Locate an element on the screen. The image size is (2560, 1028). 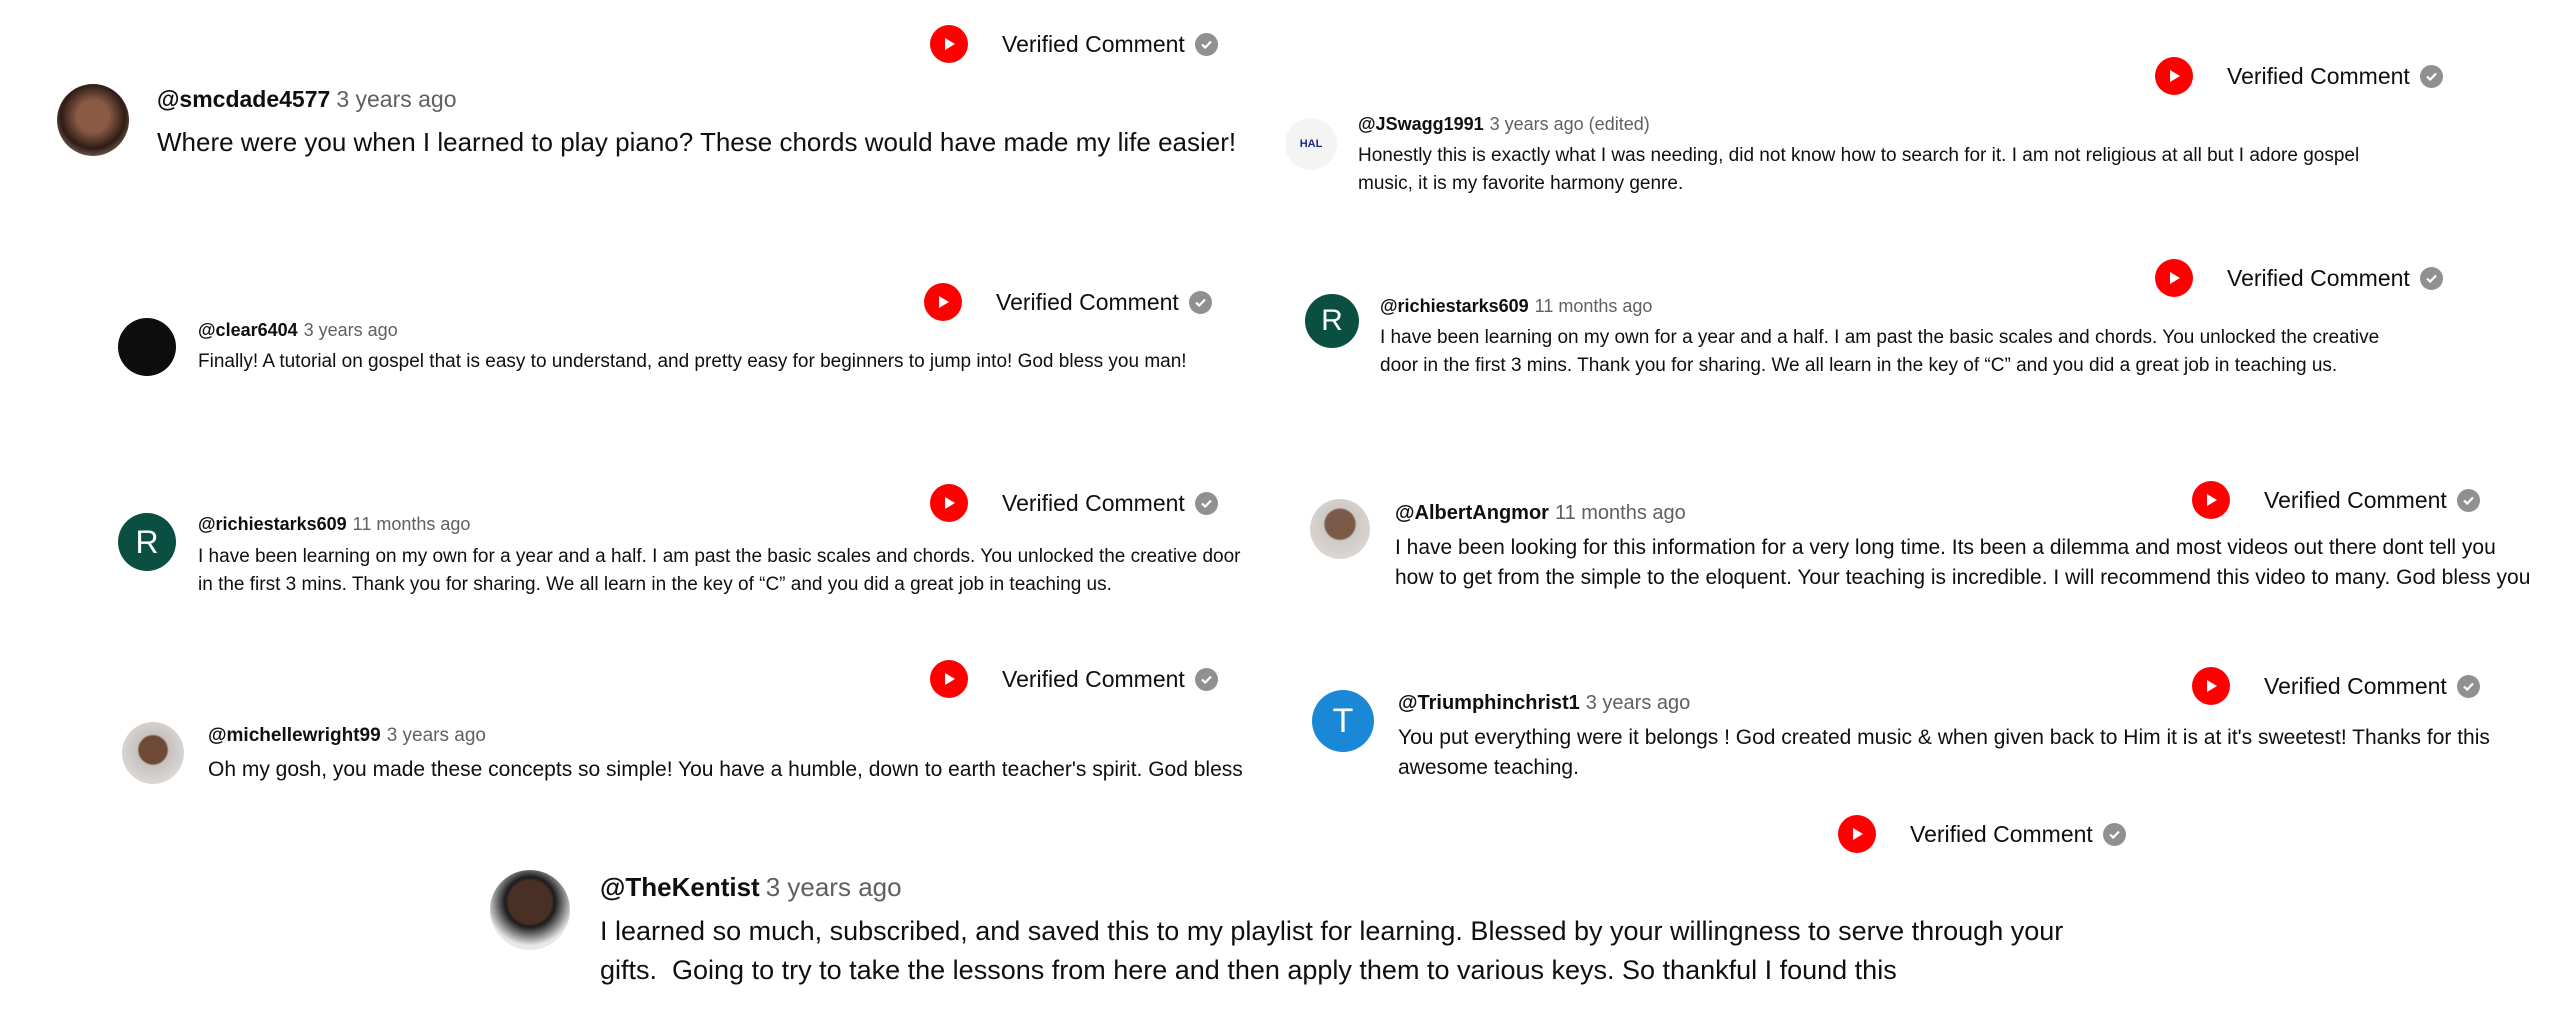
comment-time: 3 years ago (edited) is located at coordinates (1570, 124).